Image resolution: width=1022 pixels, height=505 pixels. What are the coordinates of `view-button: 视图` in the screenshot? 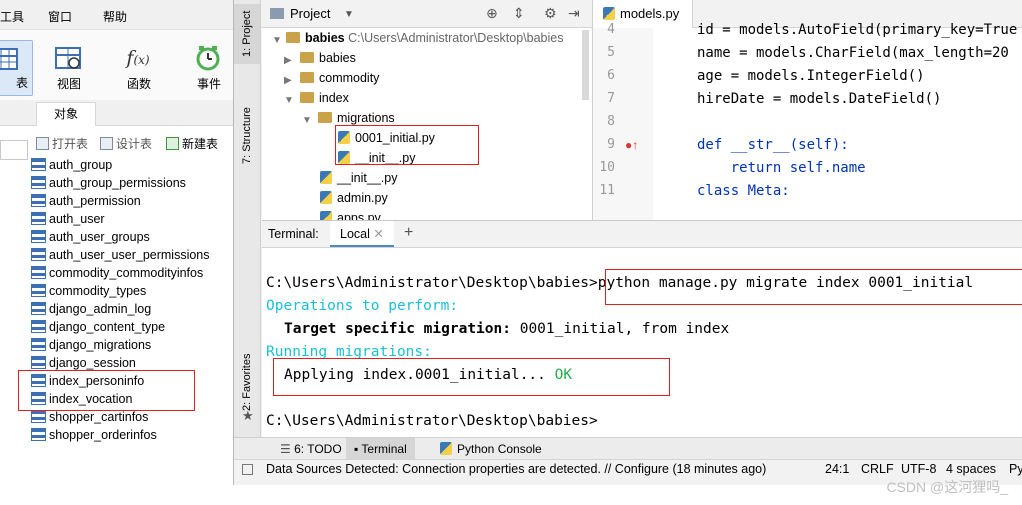 It's located at (69, 68).